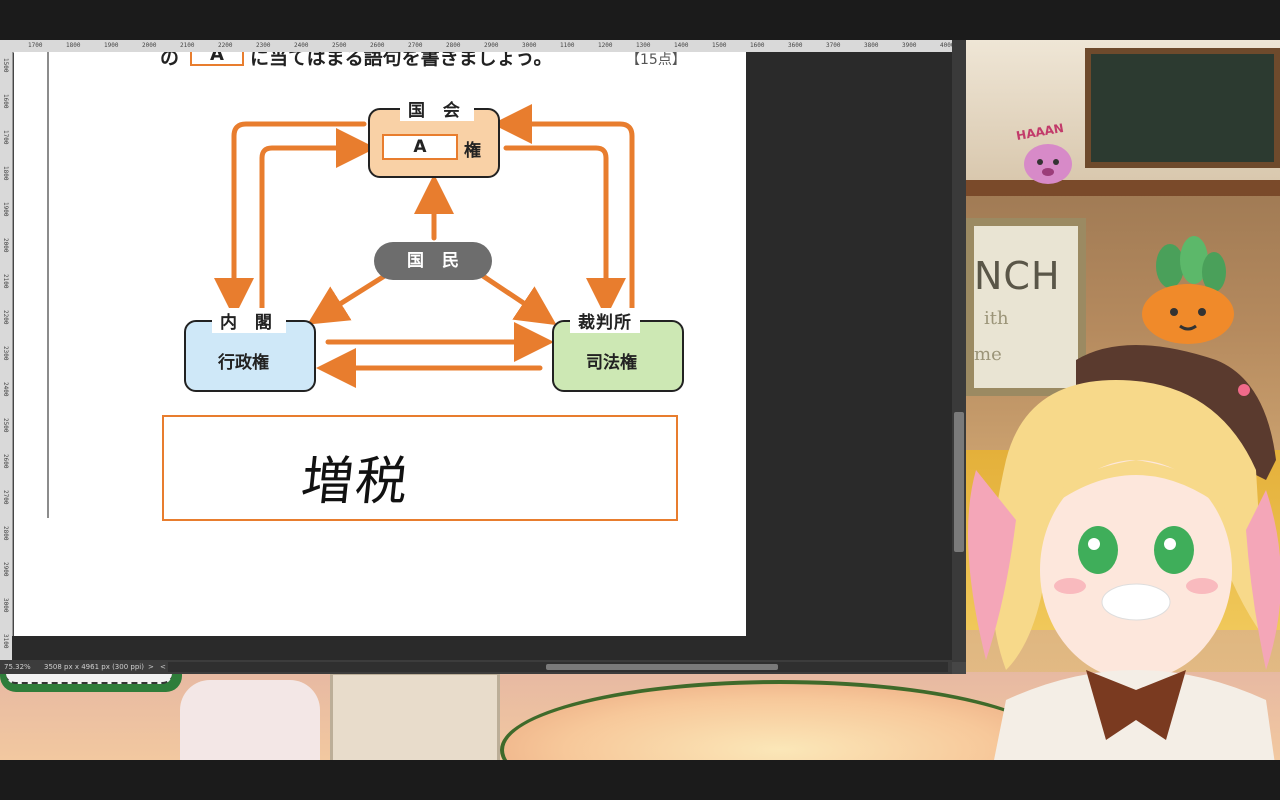 The height and width of the screenshot is (800, 1280). What do you see at coordinates (757, 45) in the screenshot?
I see `ruler-top-tick: 1600` at bounding box center [757, 45].